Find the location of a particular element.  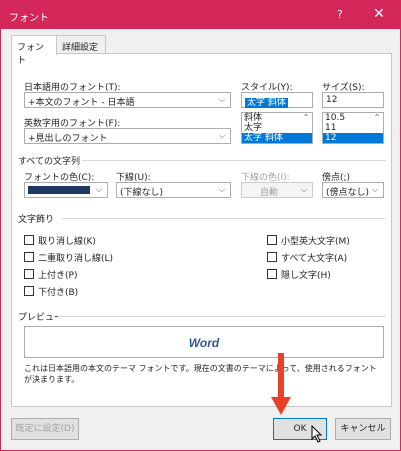

window-title: フォント is located at coordinates (29, 18).